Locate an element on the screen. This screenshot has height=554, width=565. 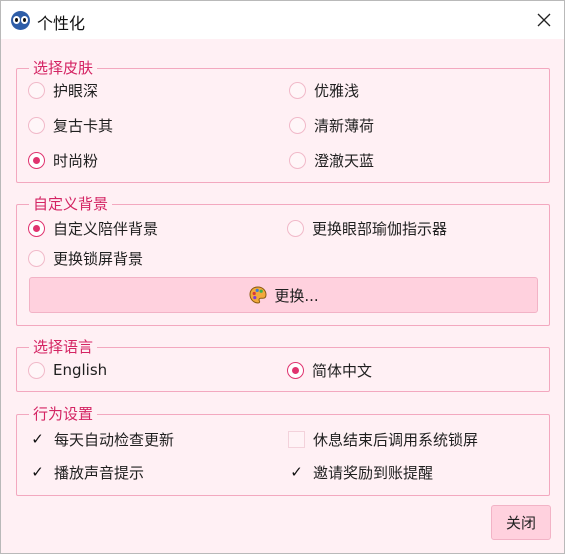
checkbox-label: 播放声音提示 is located at coordinates (99, 472).